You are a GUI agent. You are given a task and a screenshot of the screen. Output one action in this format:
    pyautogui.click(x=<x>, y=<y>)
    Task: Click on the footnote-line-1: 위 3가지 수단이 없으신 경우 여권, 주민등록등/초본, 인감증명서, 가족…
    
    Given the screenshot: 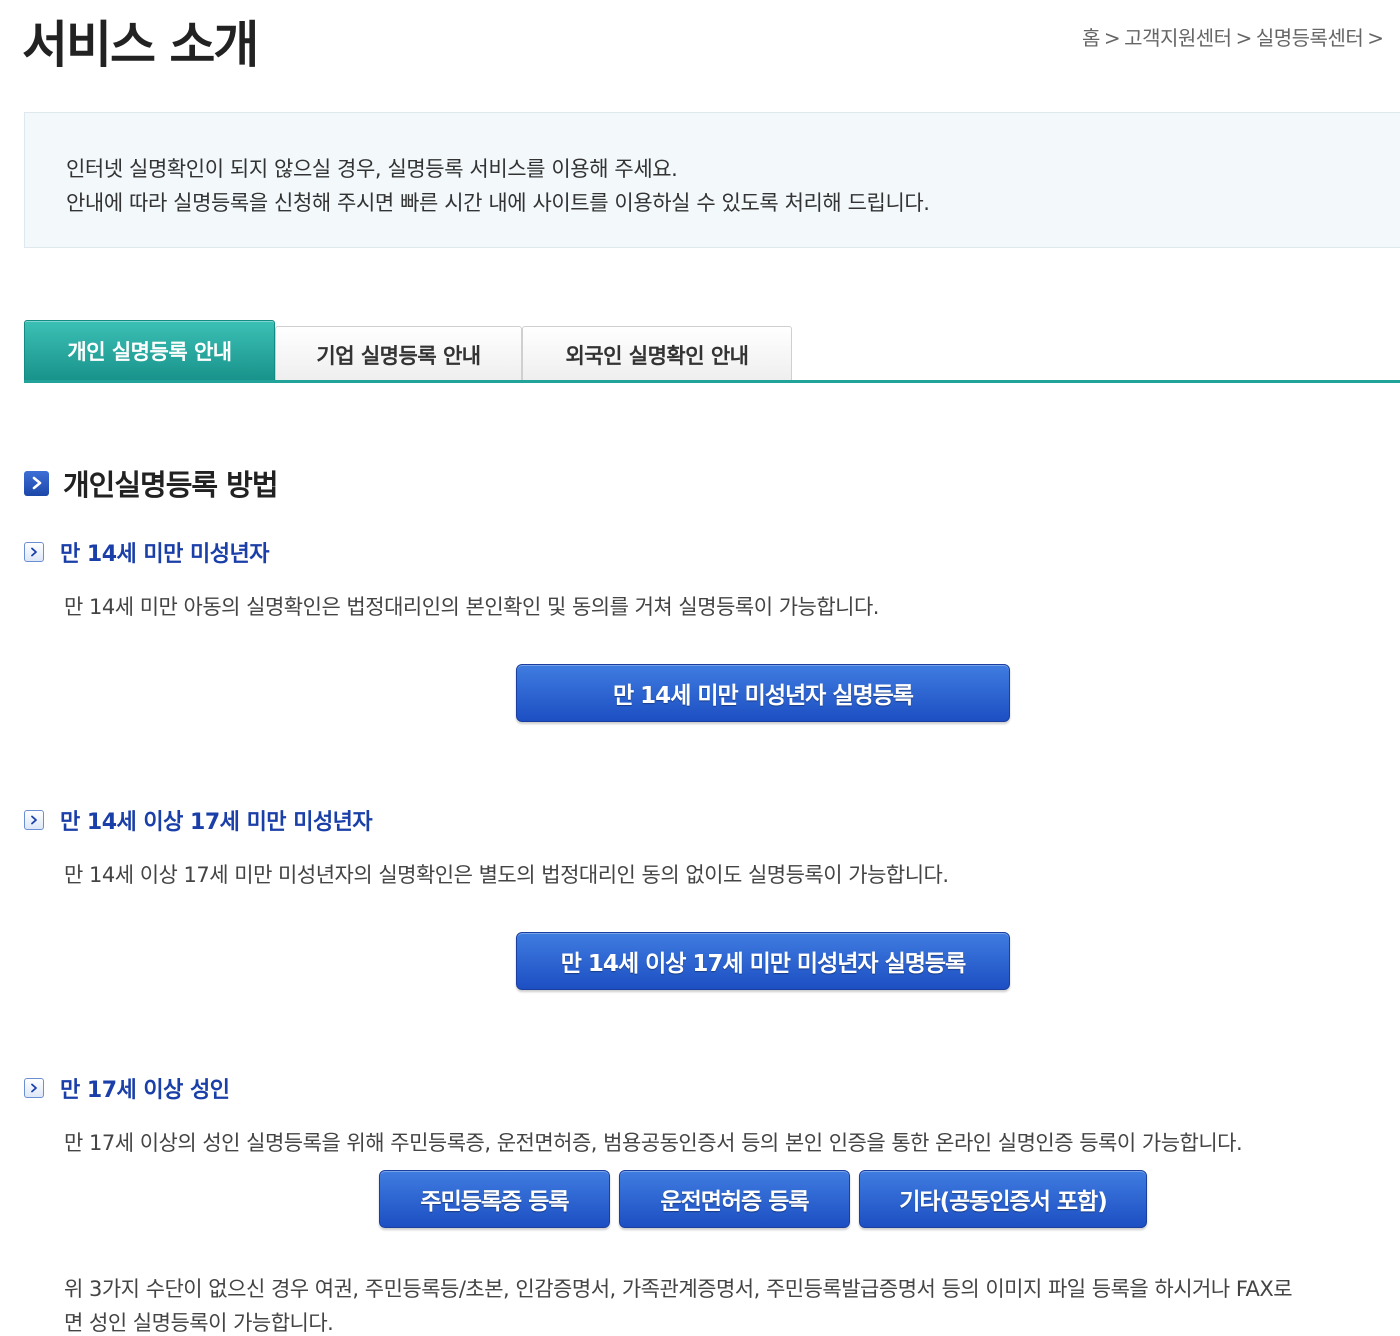 What is the action you would take?
    pyautogui.click(x=678, y=1289)
    